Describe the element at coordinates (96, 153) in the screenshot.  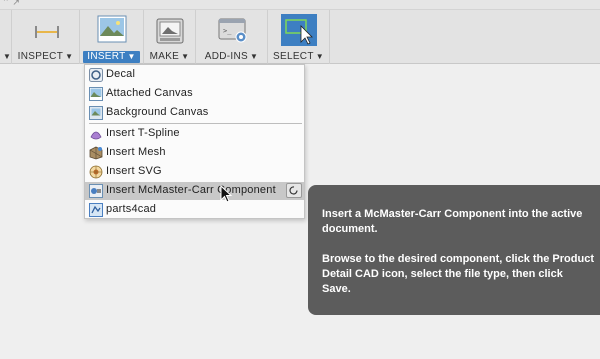
I see `mesh-icon` at that location.